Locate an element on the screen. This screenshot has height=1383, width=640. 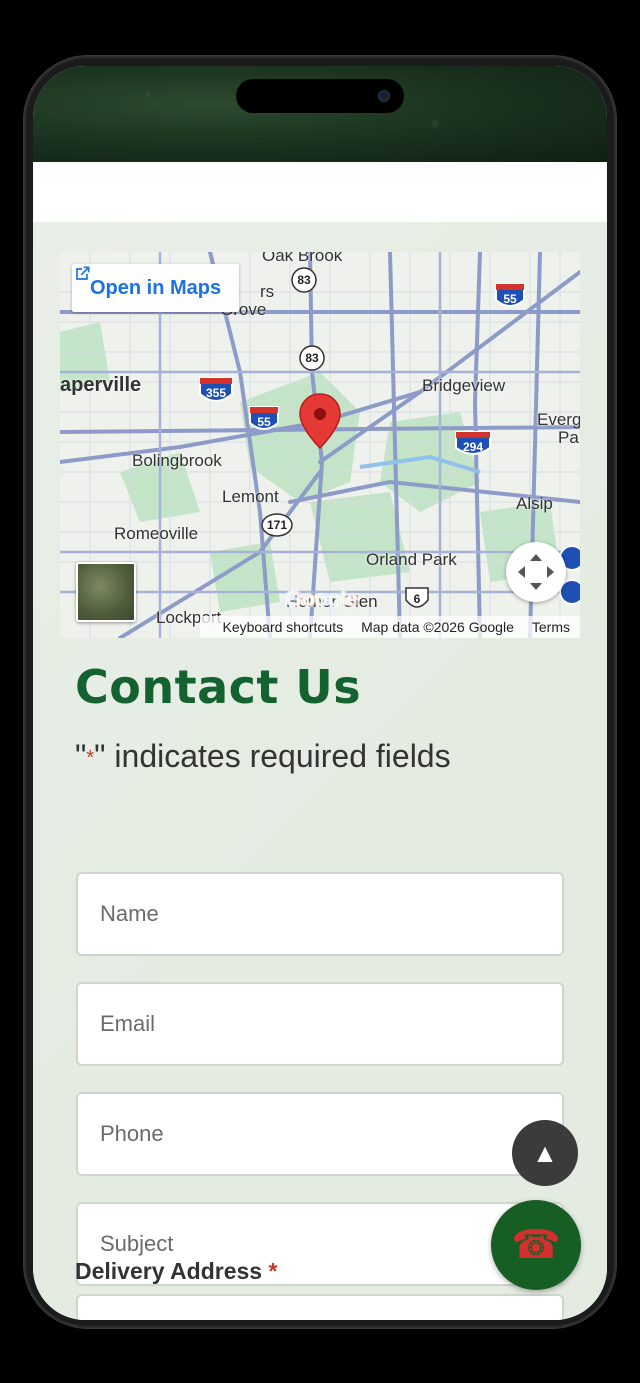
route-shield-55a: 55 is located at coordinates (264, 418).